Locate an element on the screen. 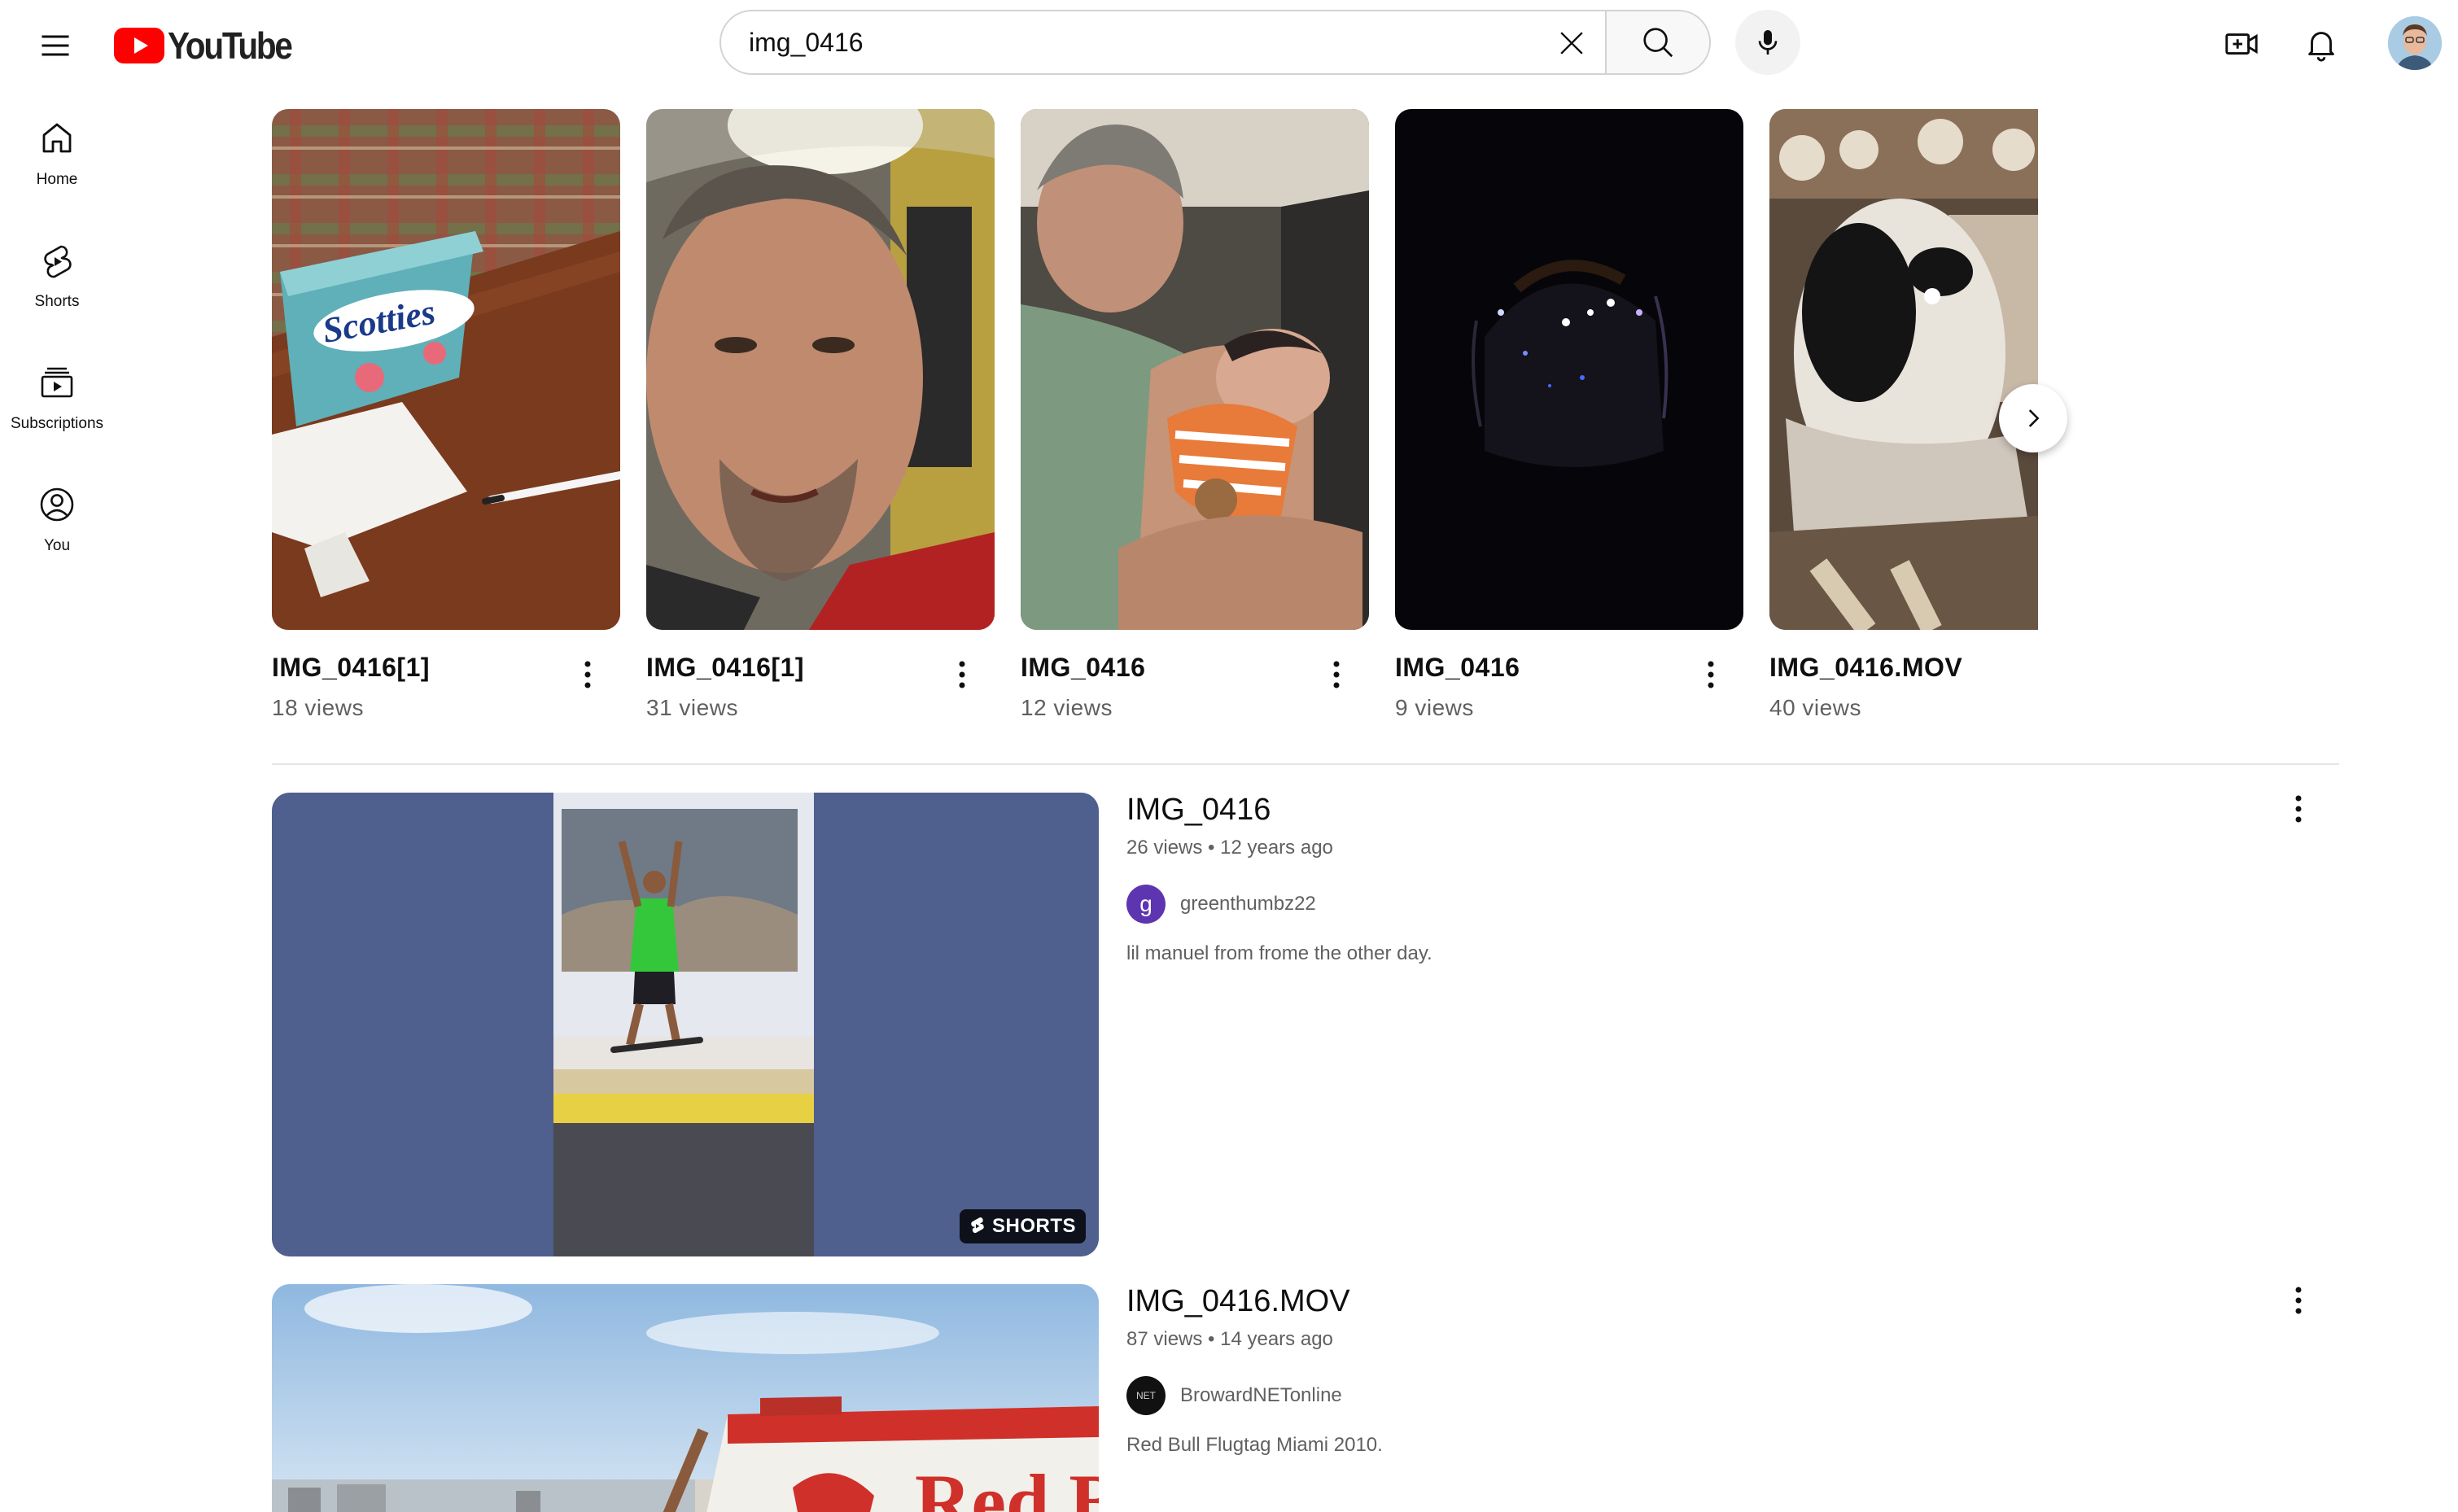 Image resolution: width=2458 pixels, height=1512 pixels. subscriptions-icon is located at coordinates (57, 382).